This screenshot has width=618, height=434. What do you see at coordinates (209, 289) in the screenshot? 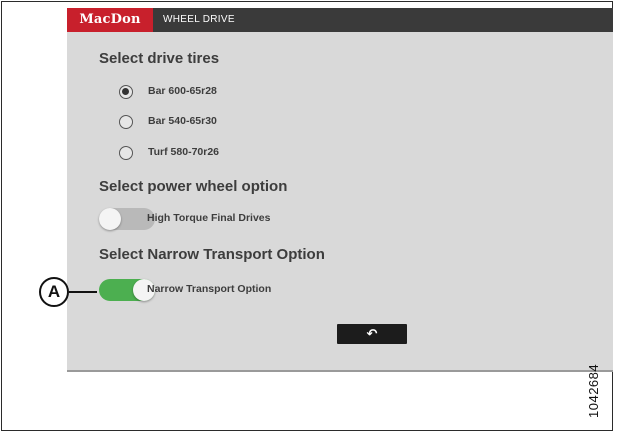
I see `narrow-transport-label: Narrow Transport Option` at bounding box center [209, 289].